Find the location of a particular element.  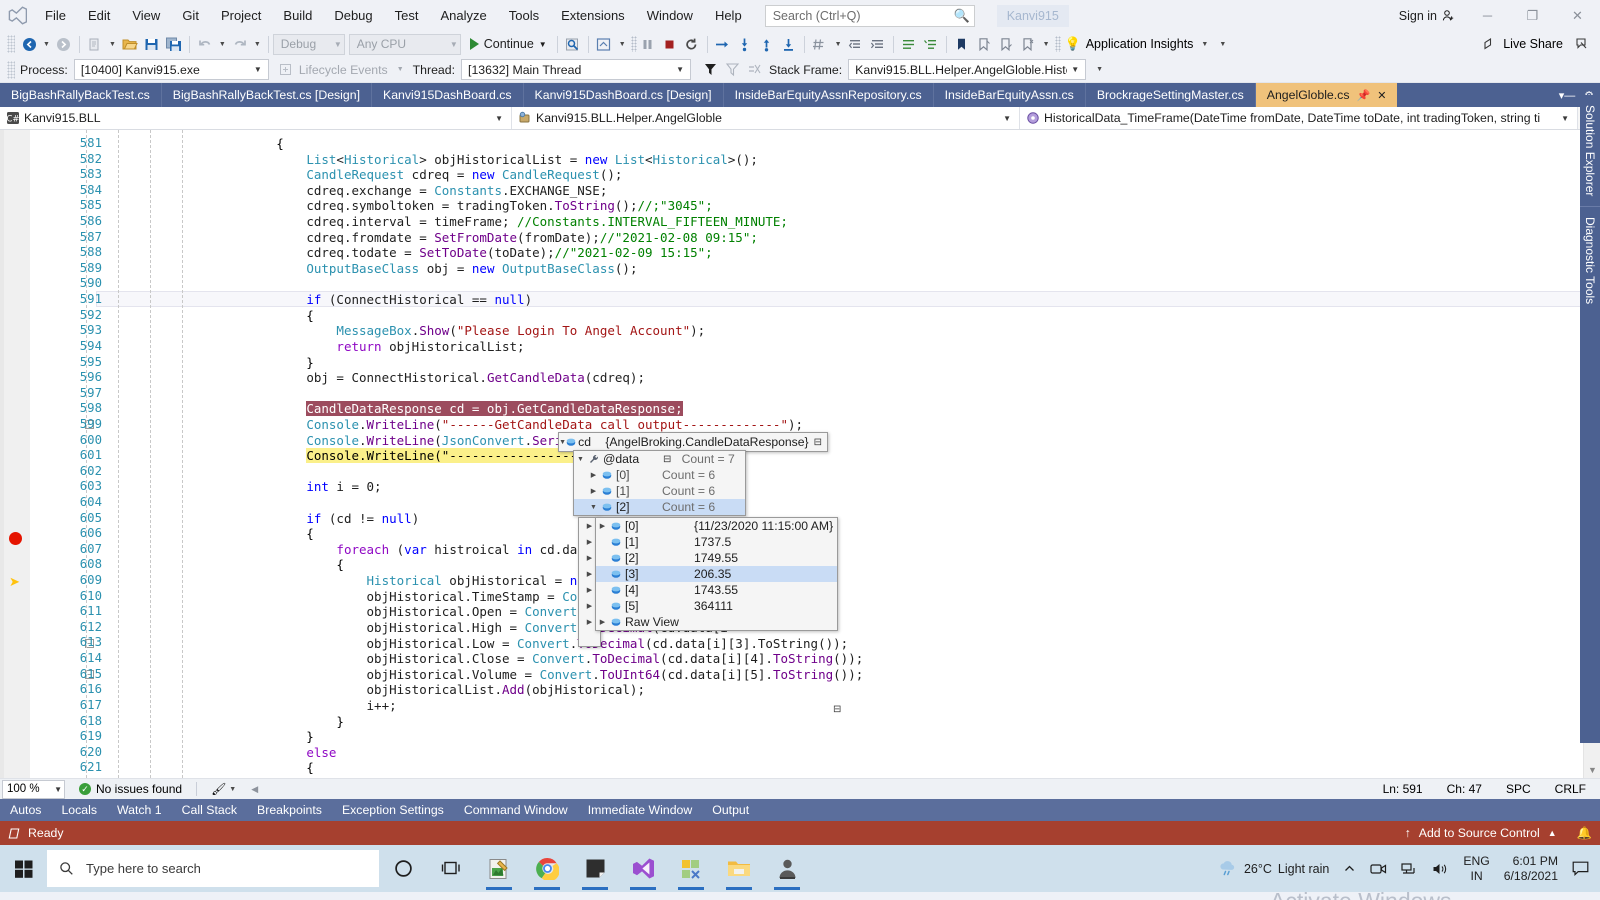

code-line-620: 620 else is located at coordinates (471, 753).